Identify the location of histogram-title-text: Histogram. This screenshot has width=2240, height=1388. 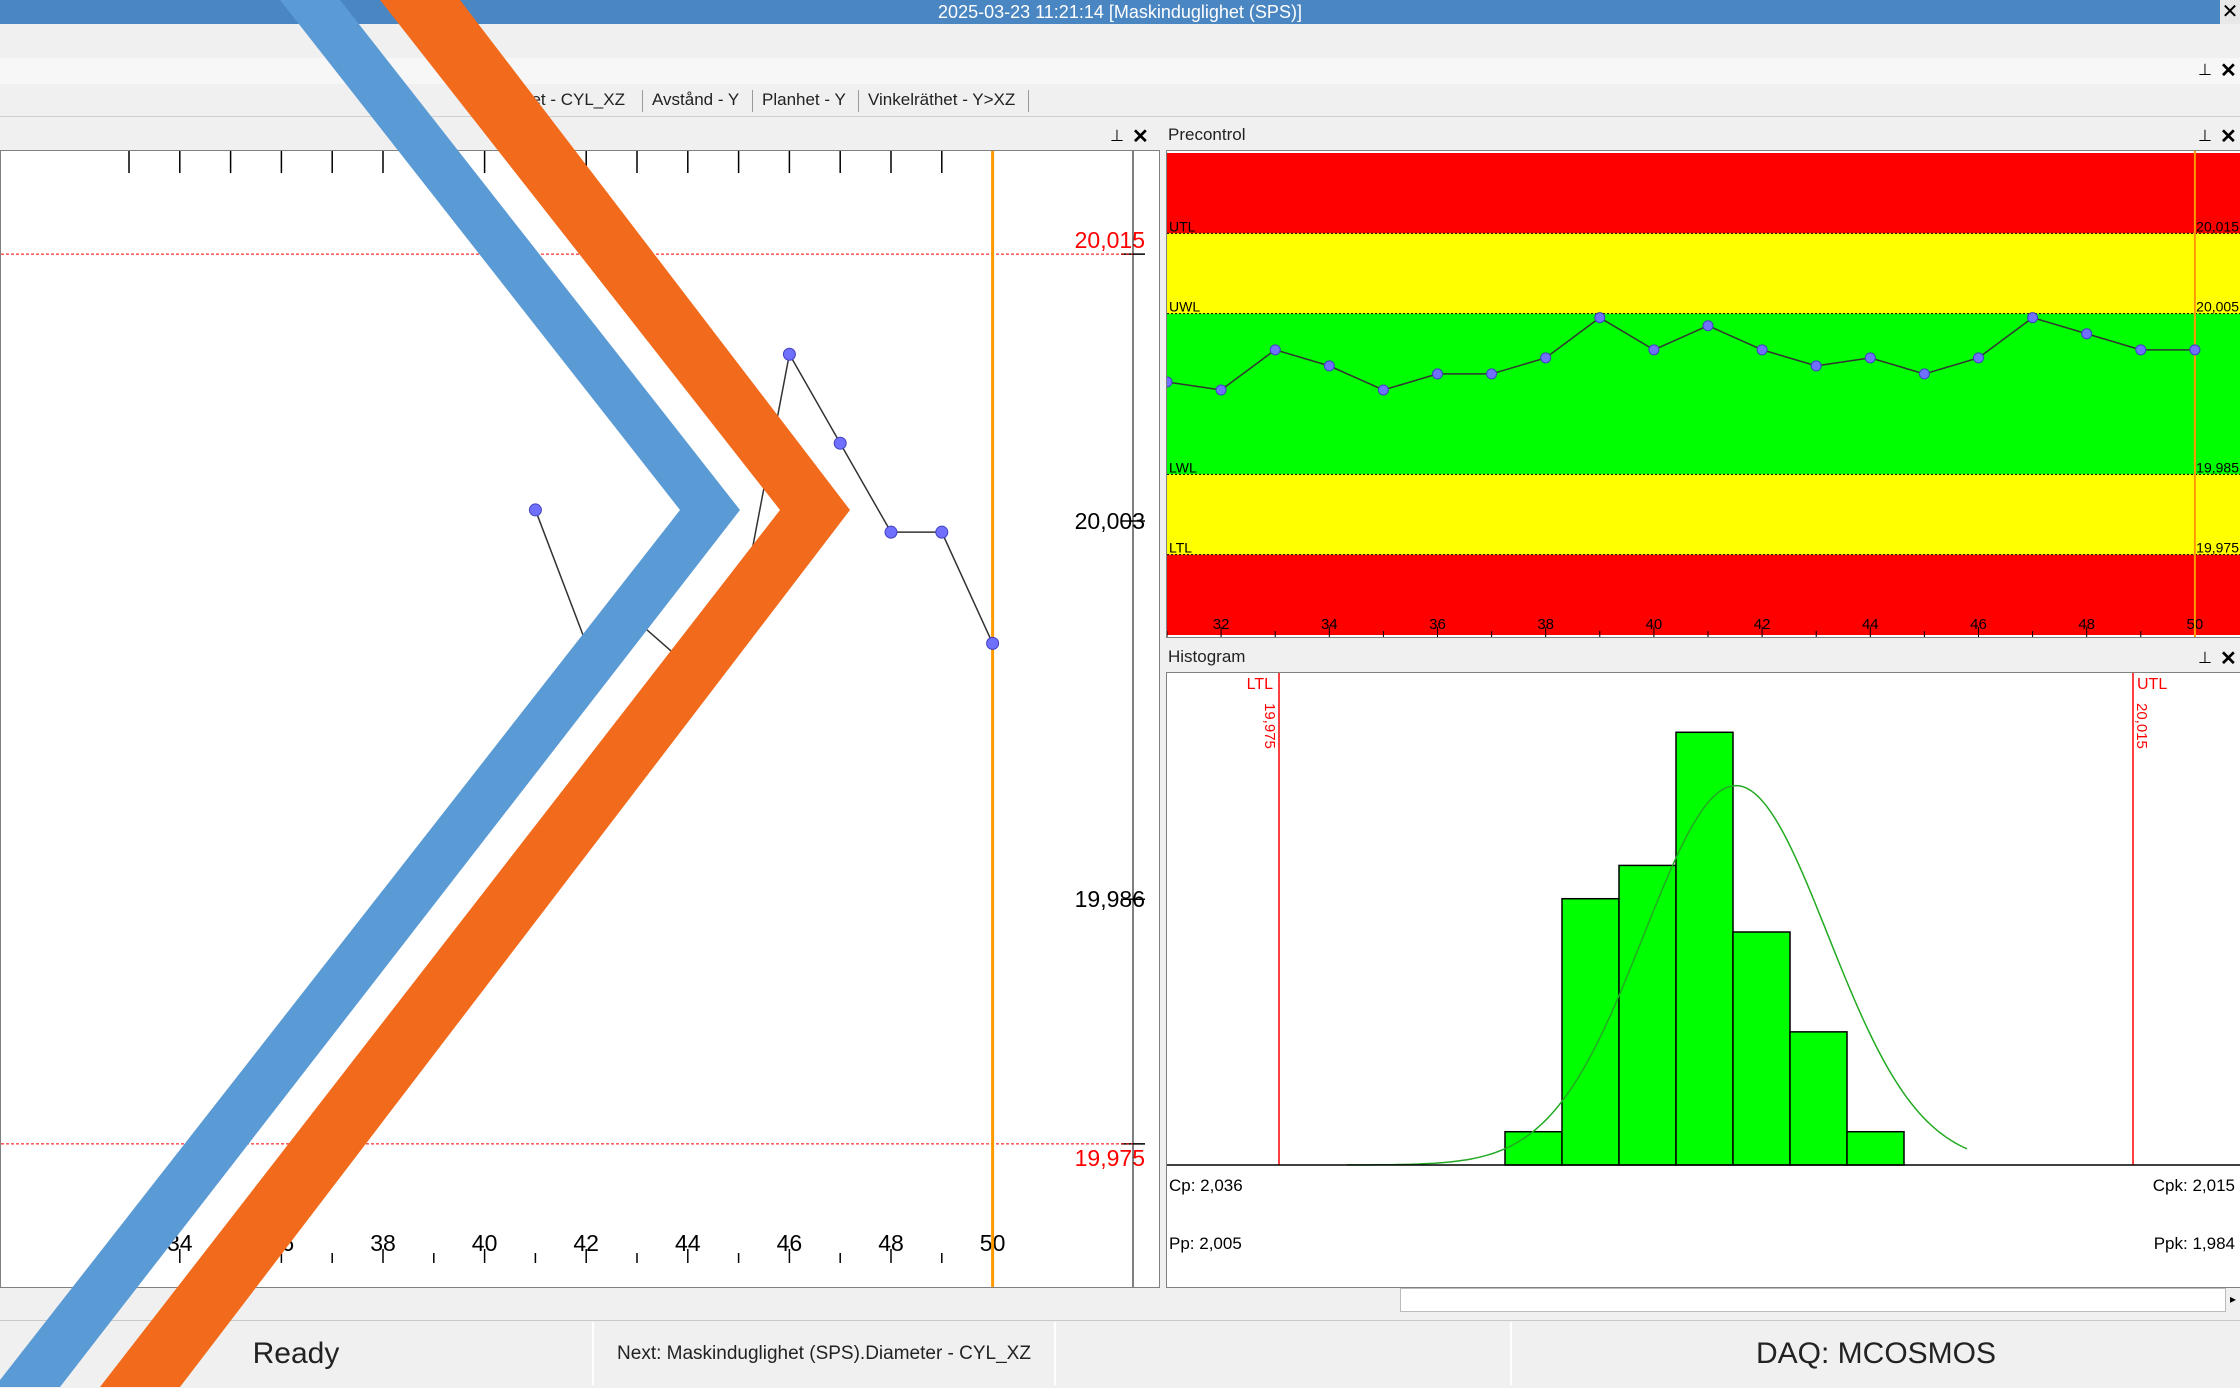
(1207, 656).